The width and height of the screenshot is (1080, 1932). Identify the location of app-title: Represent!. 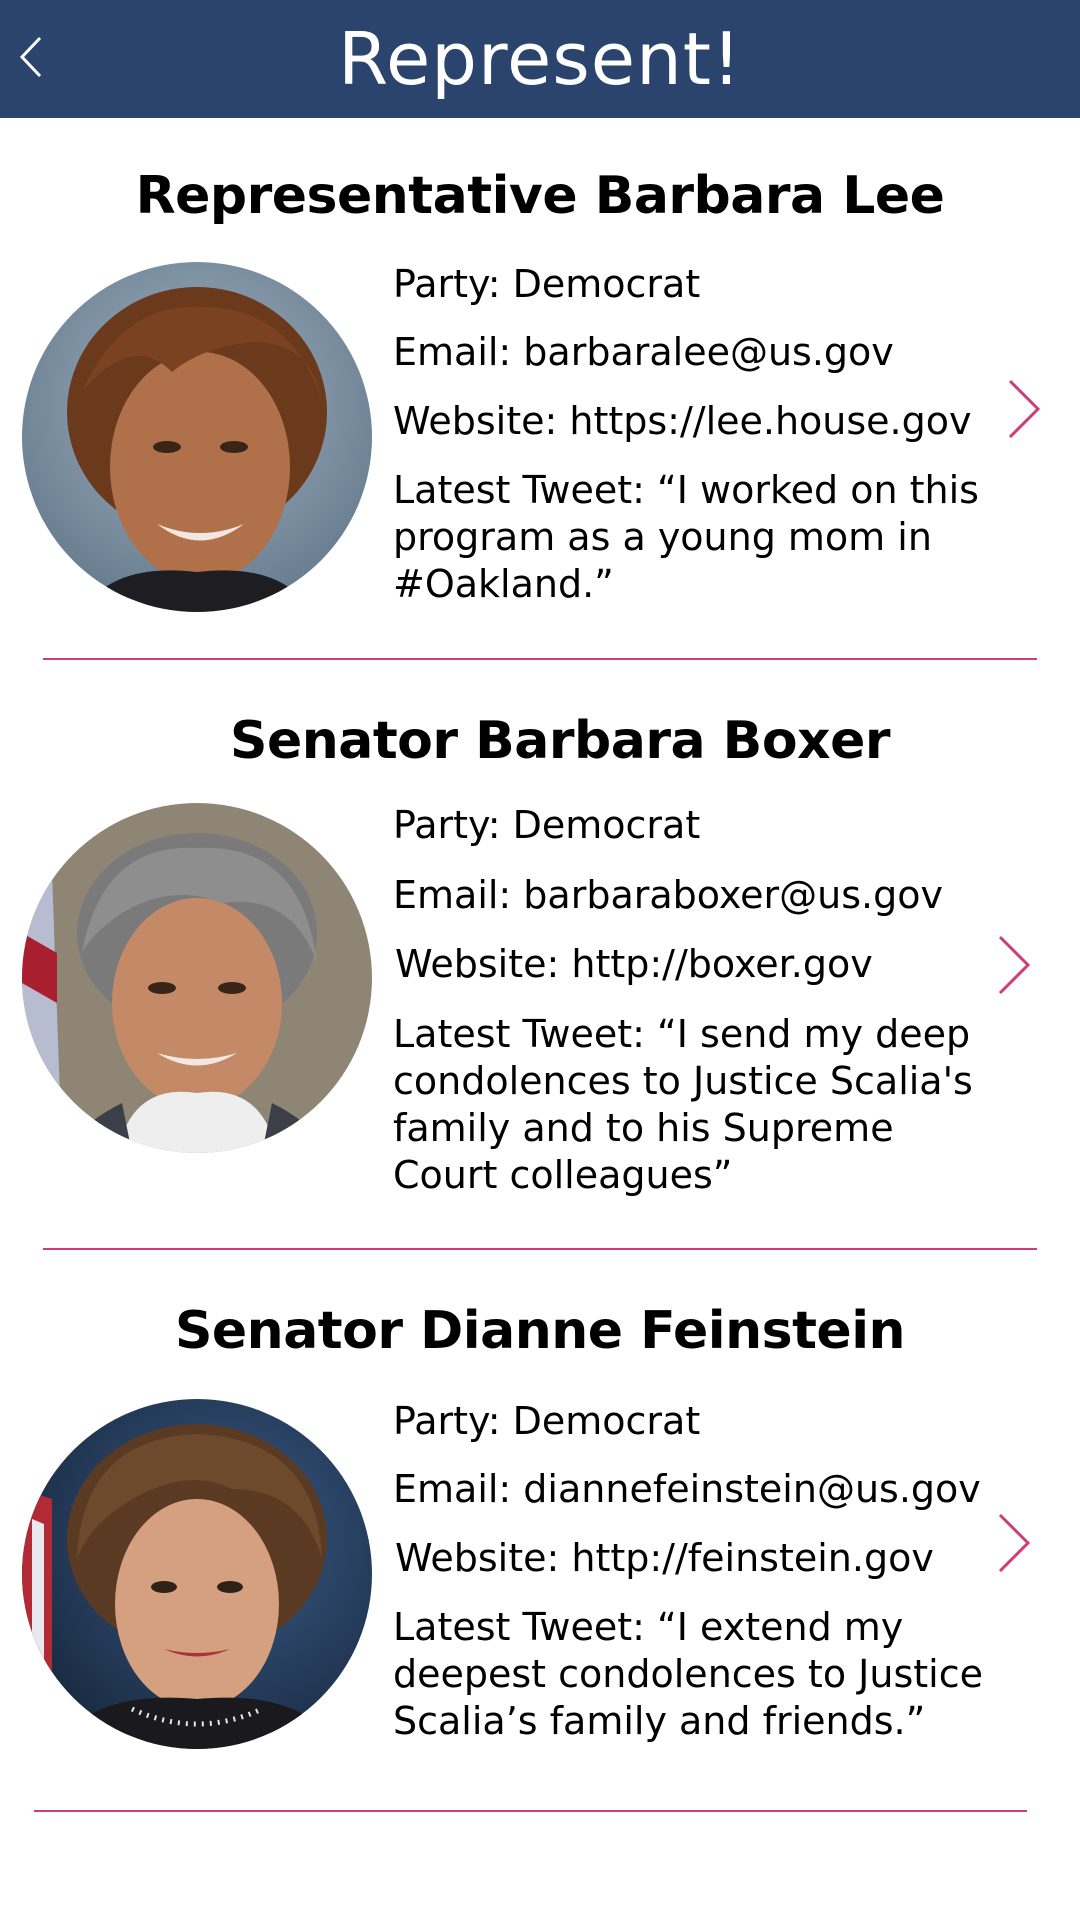
(540, 59).